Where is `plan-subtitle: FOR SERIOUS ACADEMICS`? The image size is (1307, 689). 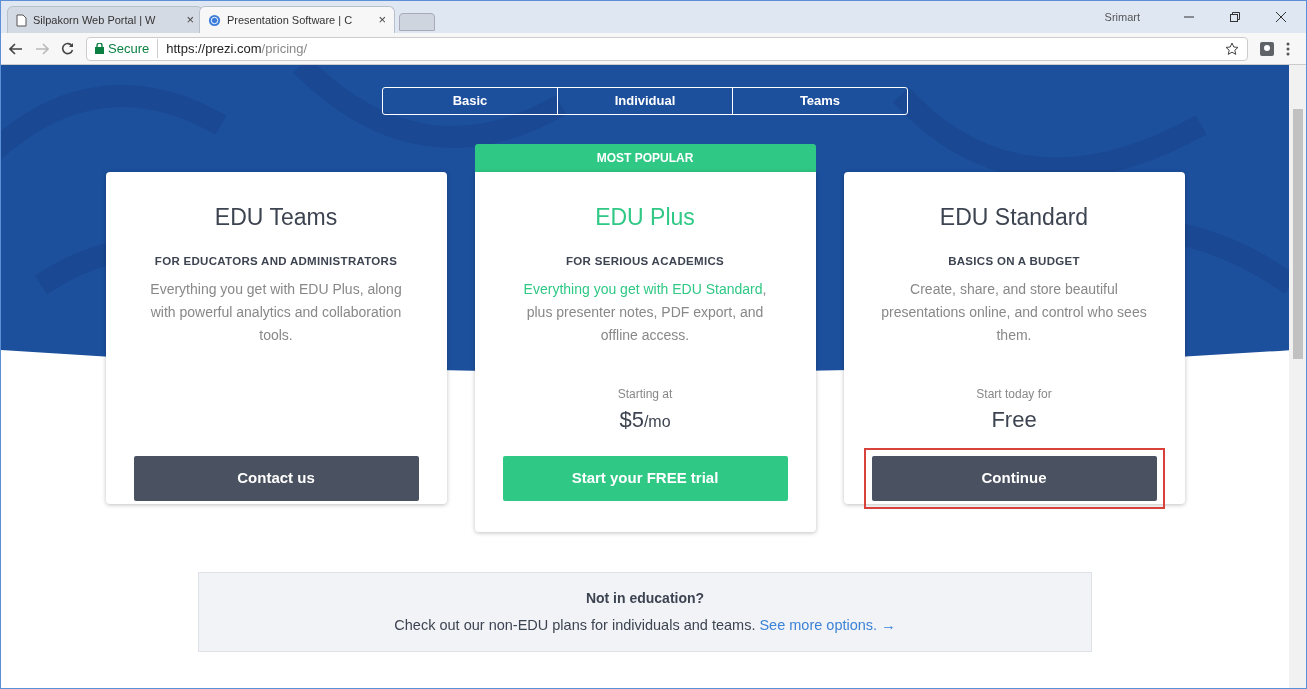
plan-subtitle: FOR SERIOUS ACADEMICS is located at coordinates (645, 261).